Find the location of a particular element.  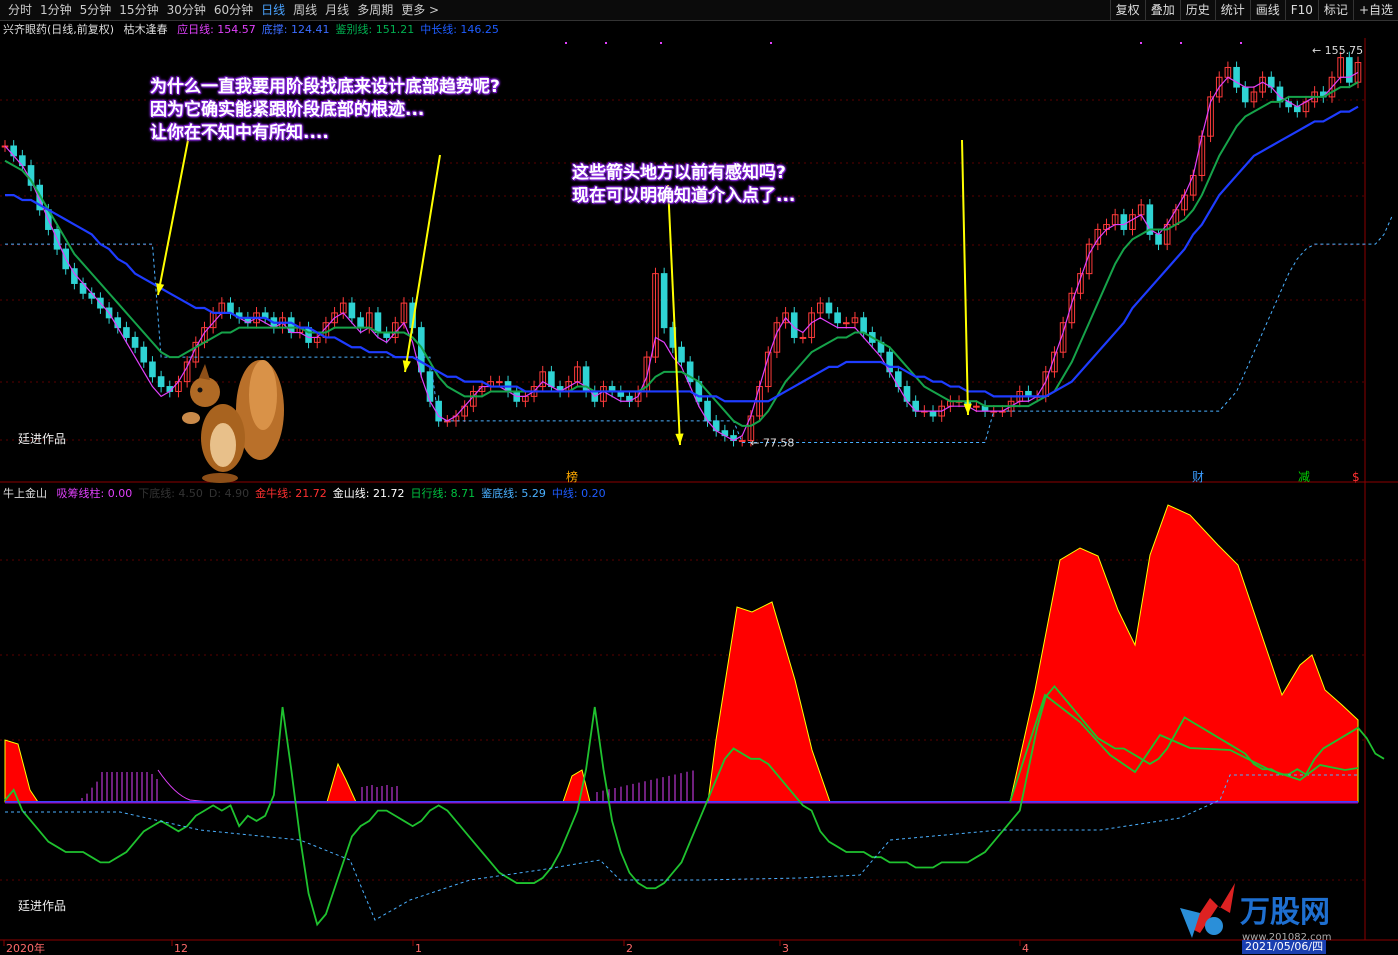

x-label-1: 12 is located at coordinates (181, 948).